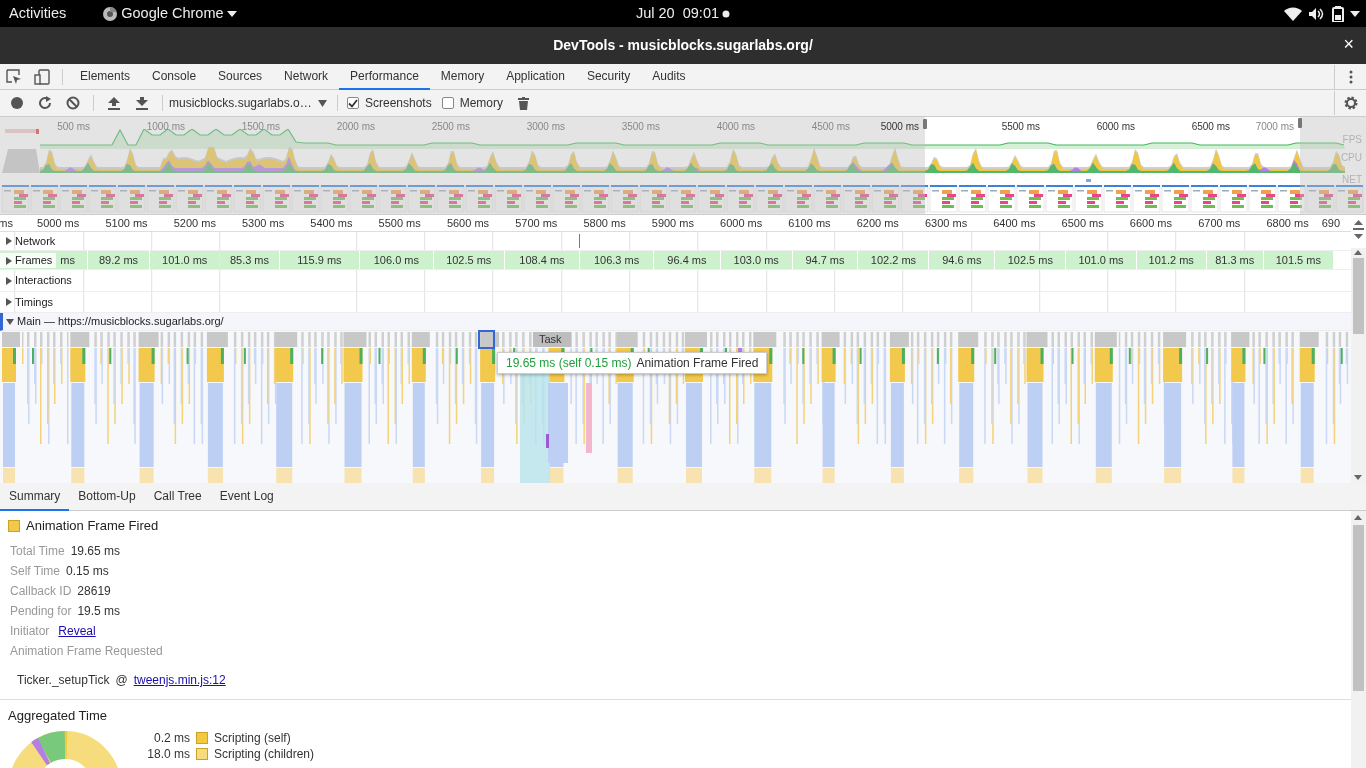  What do you see at coordinates (252, 738) in the screenshot?
I see `legend-label: Scripting (self)` at bounding box center [252, 738].